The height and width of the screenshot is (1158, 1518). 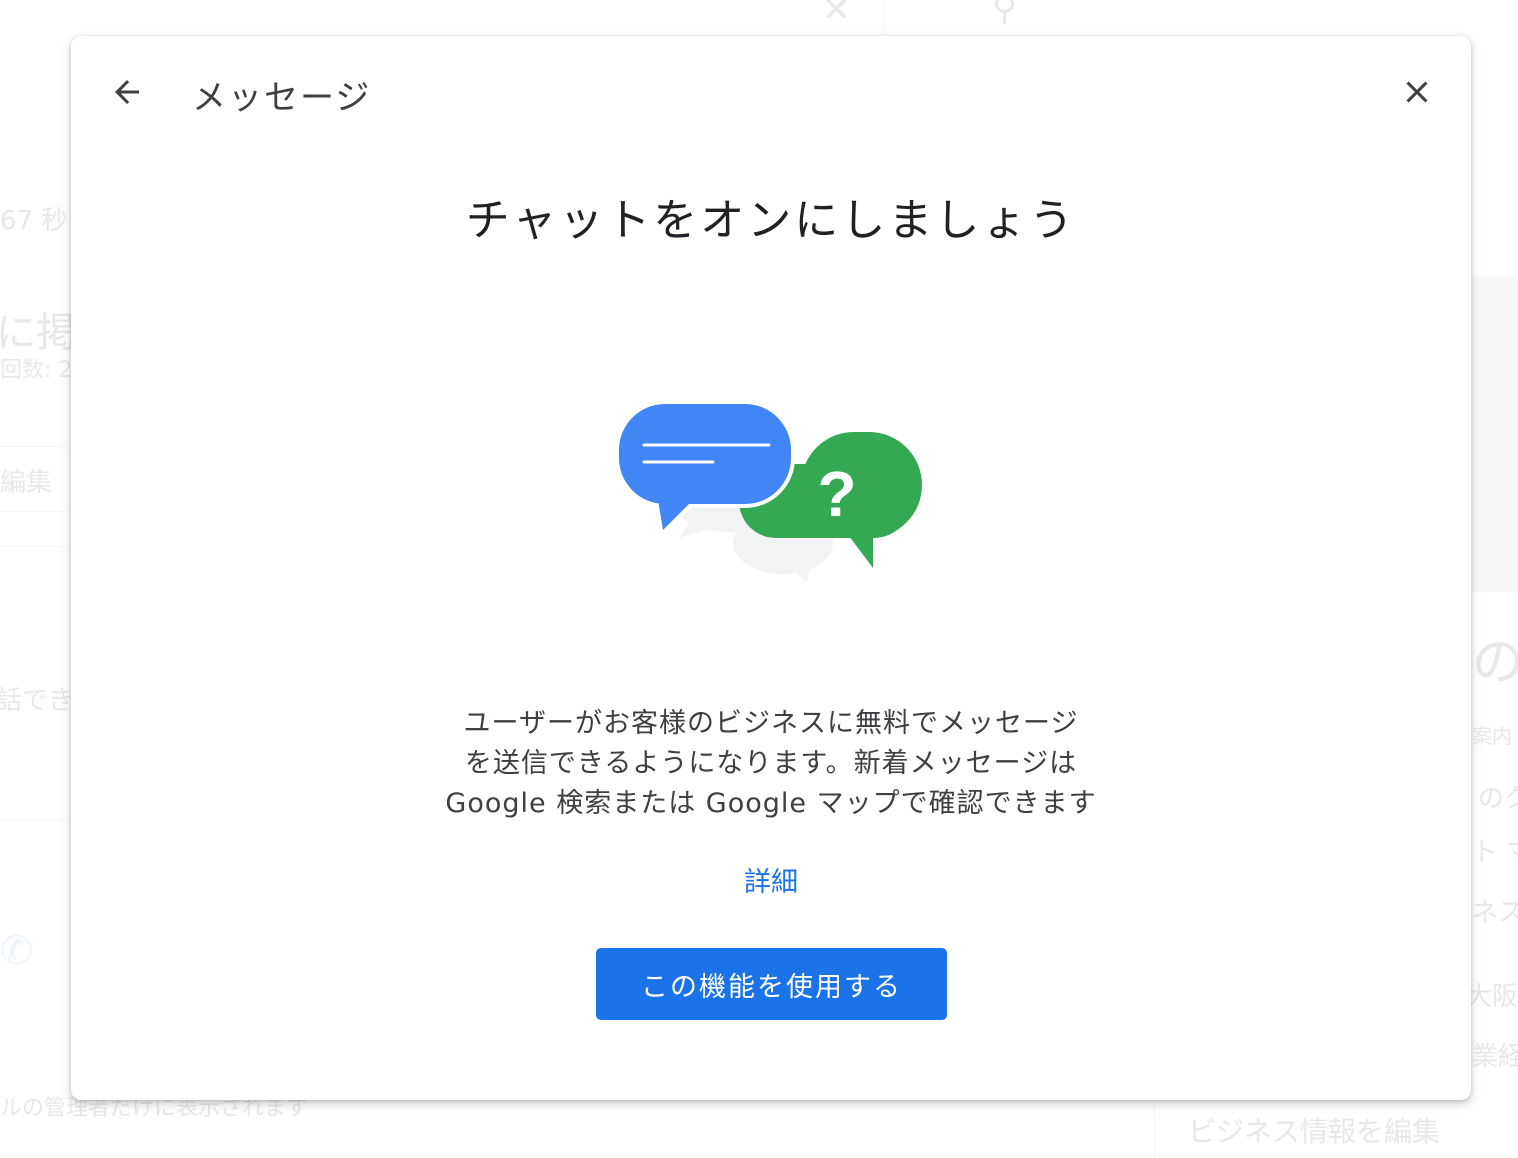 What do you see at coordinates (282, 98) in the screenshot?
I see `dialog-title: メッセージ` at bounding box center [282, 98].